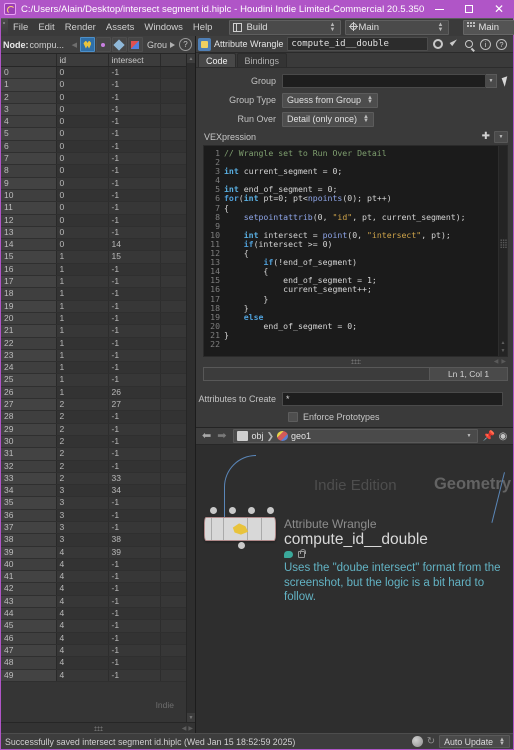 Image resolution: width=514 pixels, height=750 pixels. Describe the element at coordinates (500, 361) in the screenshot. I see `editor-hscroll-arrows: ◀ ▶` at that location.